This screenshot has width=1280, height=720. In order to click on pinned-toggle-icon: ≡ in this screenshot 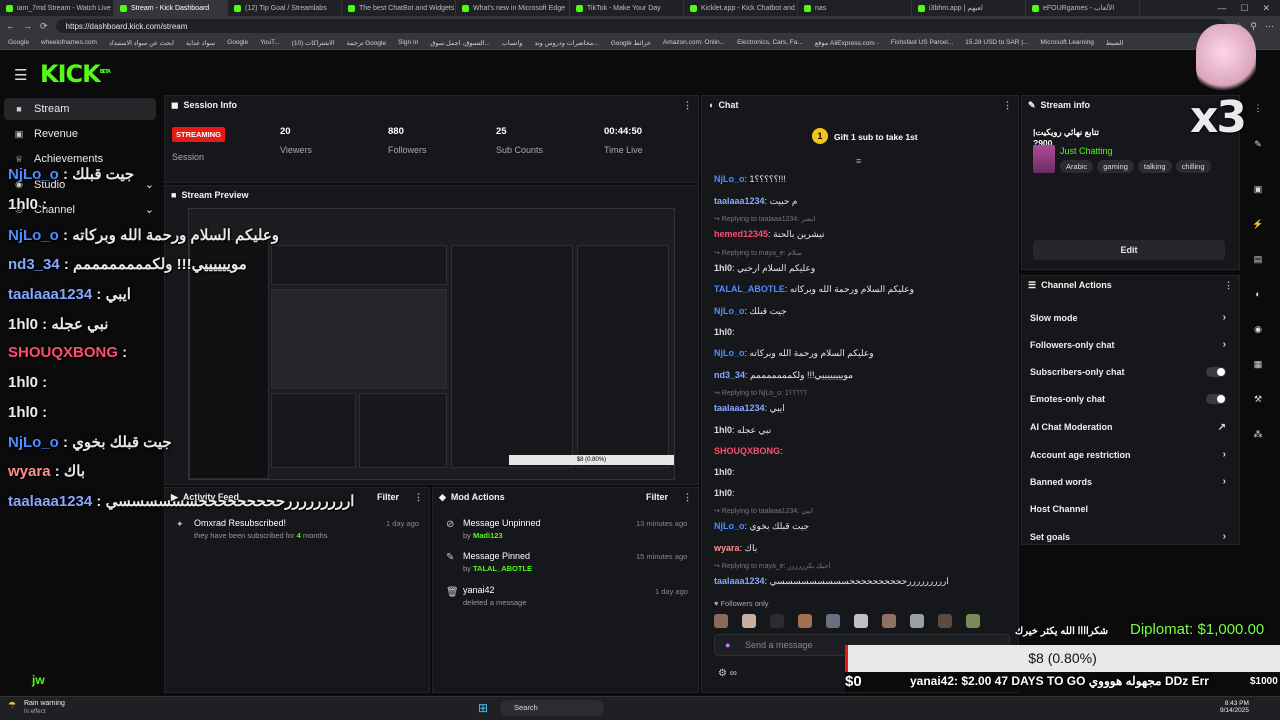, I will do `click(858, 161)`.